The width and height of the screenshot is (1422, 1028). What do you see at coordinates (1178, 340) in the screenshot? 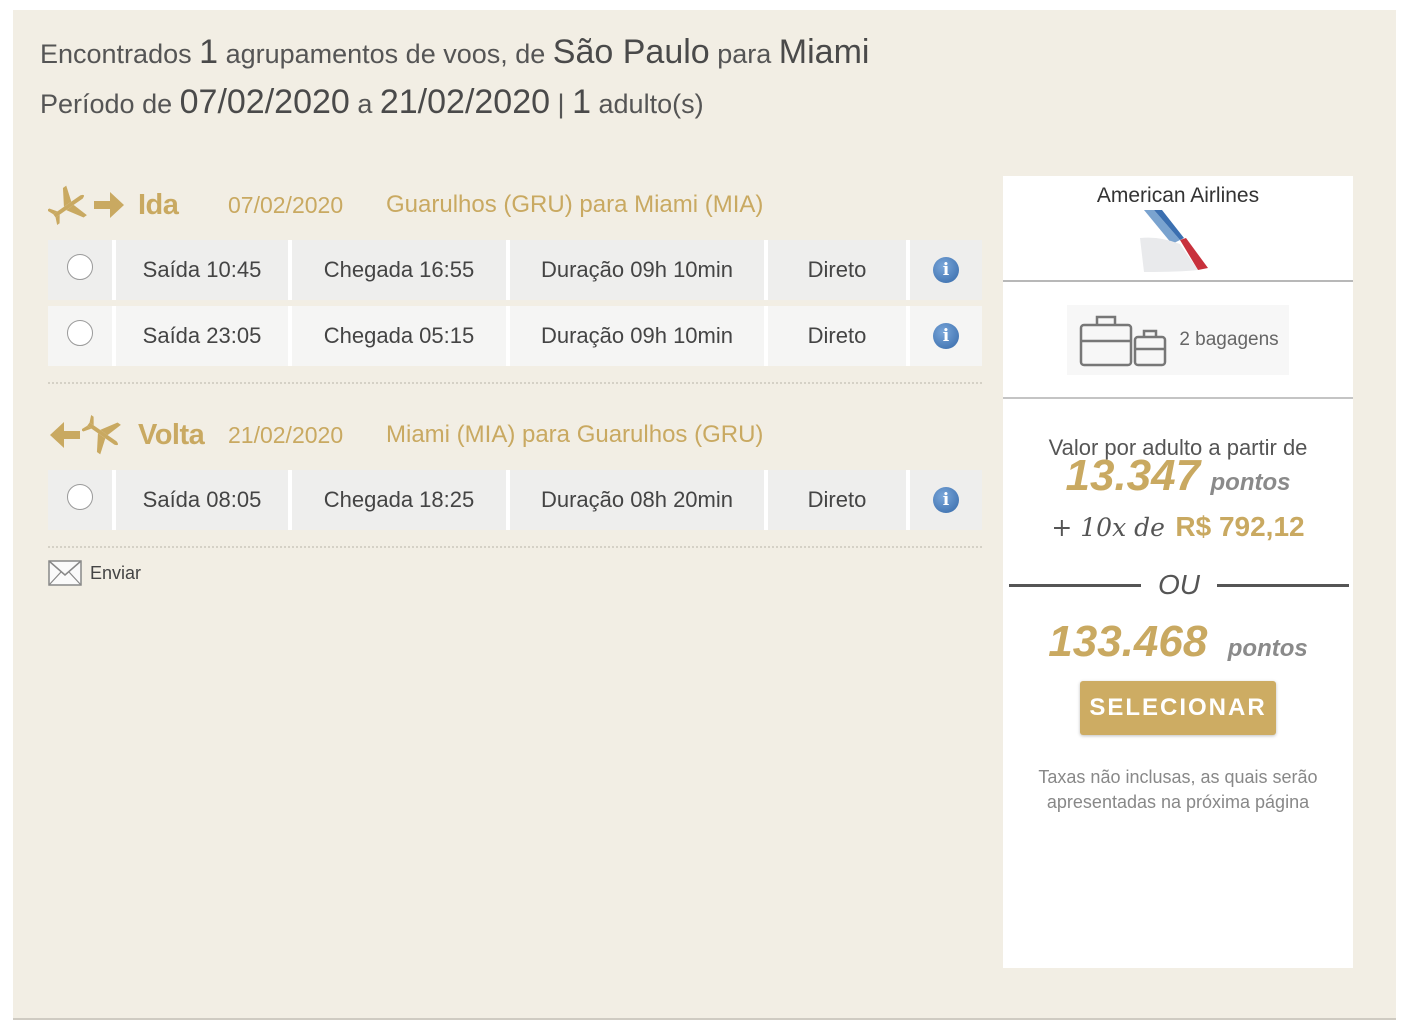
I see `baggage-section: 2 bagagens` at bounding box center [1178, 340].